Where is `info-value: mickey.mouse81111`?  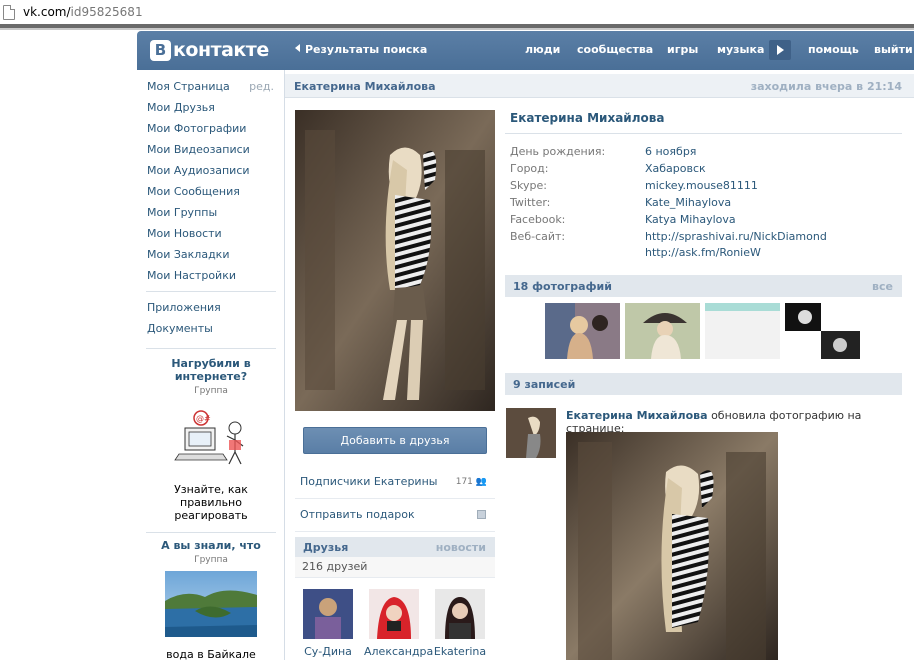 info-value: mickey.mouse81111 is located at coordinates (701, 185).